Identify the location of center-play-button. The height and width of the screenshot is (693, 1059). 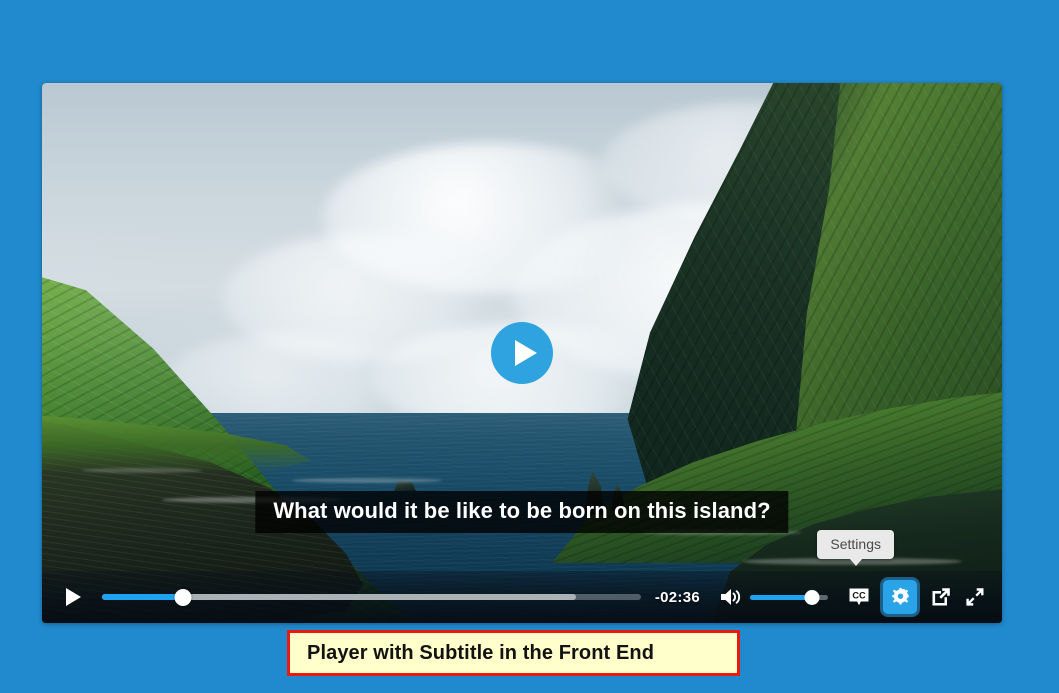
(522, 353).